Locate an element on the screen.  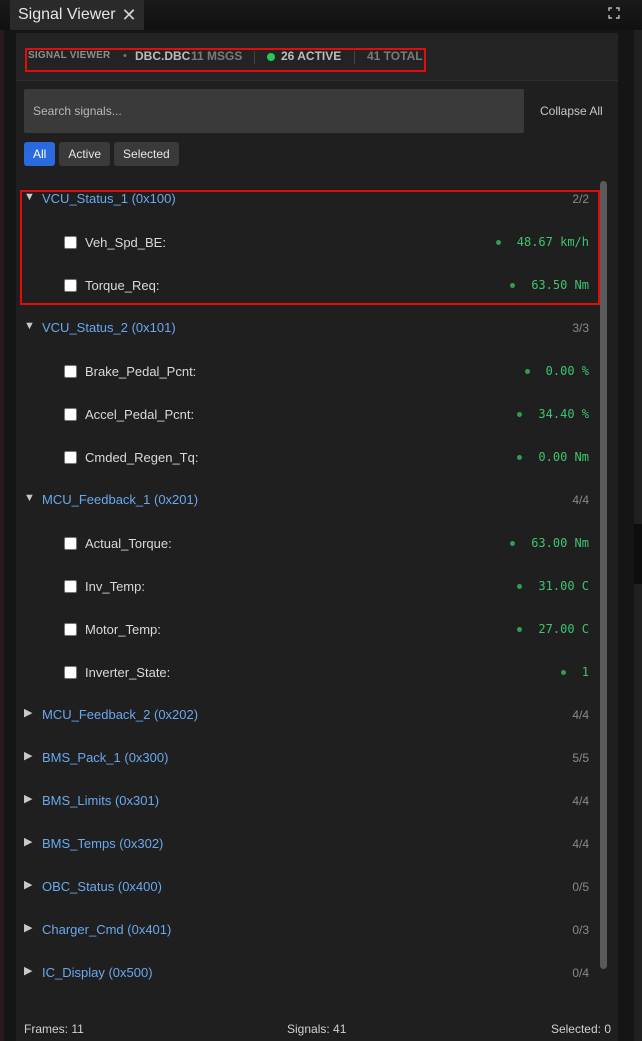
signal-name: Veh_Spd_BE: is located at coordinates (125, 242).